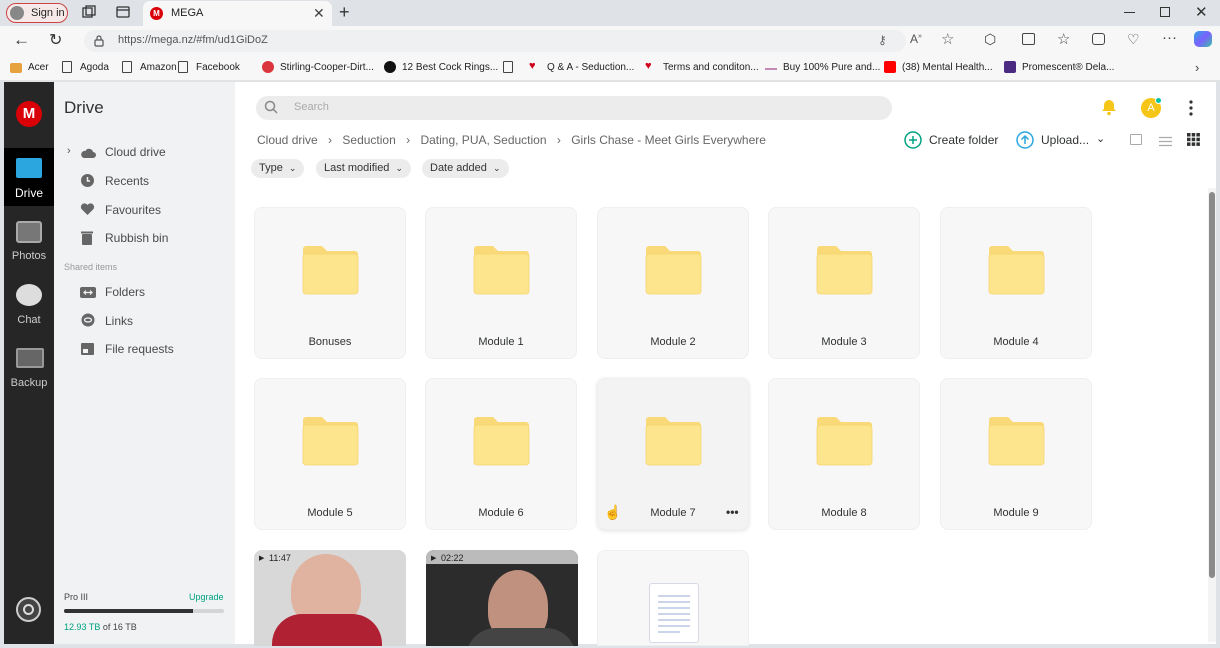  I want to click on new-tab-icon: +, so click(344, 12).